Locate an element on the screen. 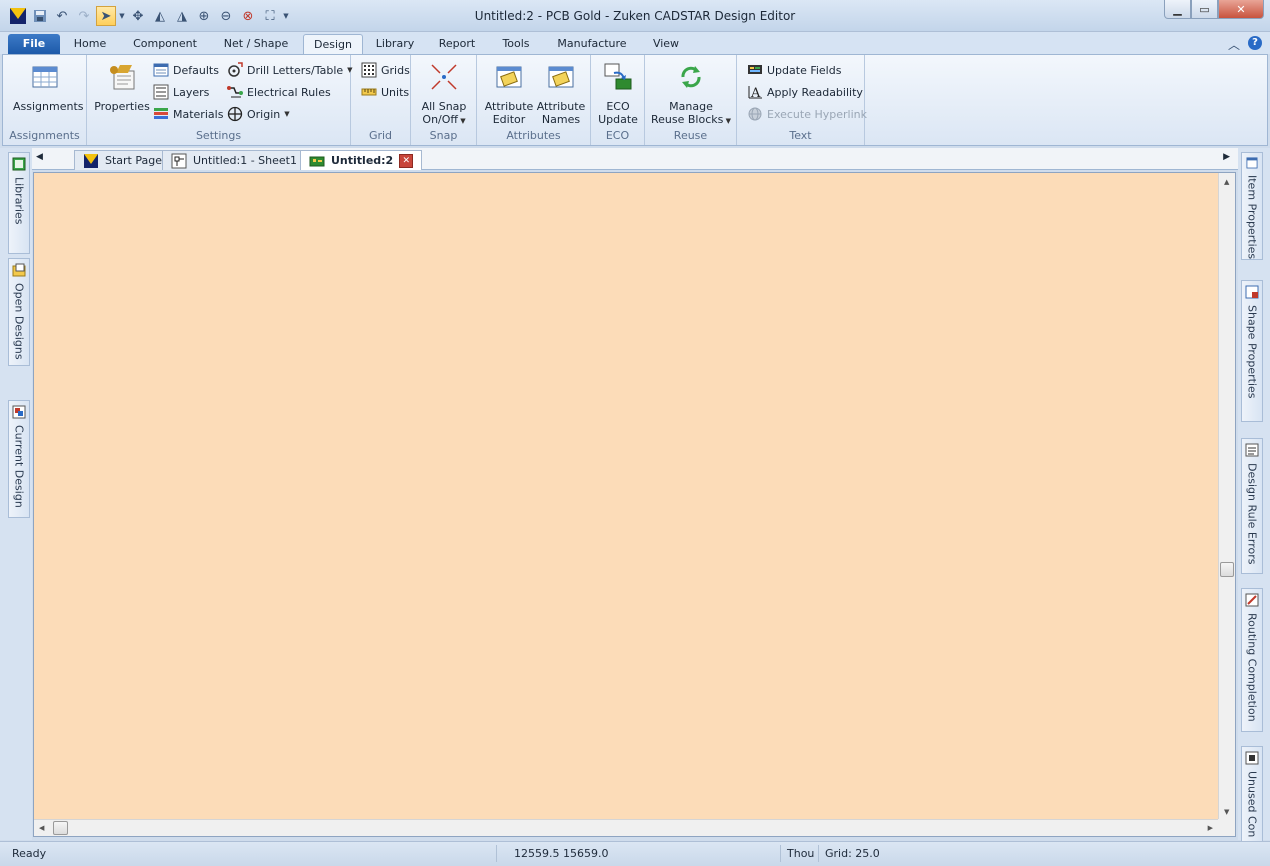 Image resolution: width=1270 pixels, height=866 pixels. manage-reuse-blocks-button: Manage Reuse Blocks ▼ is located at coordinates (691, 94).